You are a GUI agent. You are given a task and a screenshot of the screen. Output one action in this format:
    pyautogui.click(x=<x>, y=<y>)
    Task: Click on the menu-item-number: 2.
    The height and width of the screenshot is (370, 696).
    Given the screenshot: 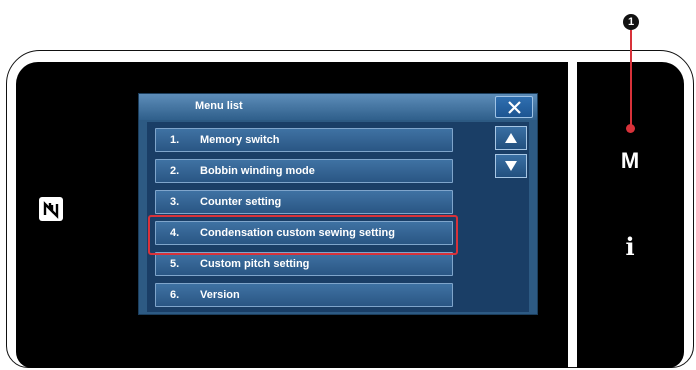 What is the action you would take?
    pyautogui.click(x=175, y=171)
    